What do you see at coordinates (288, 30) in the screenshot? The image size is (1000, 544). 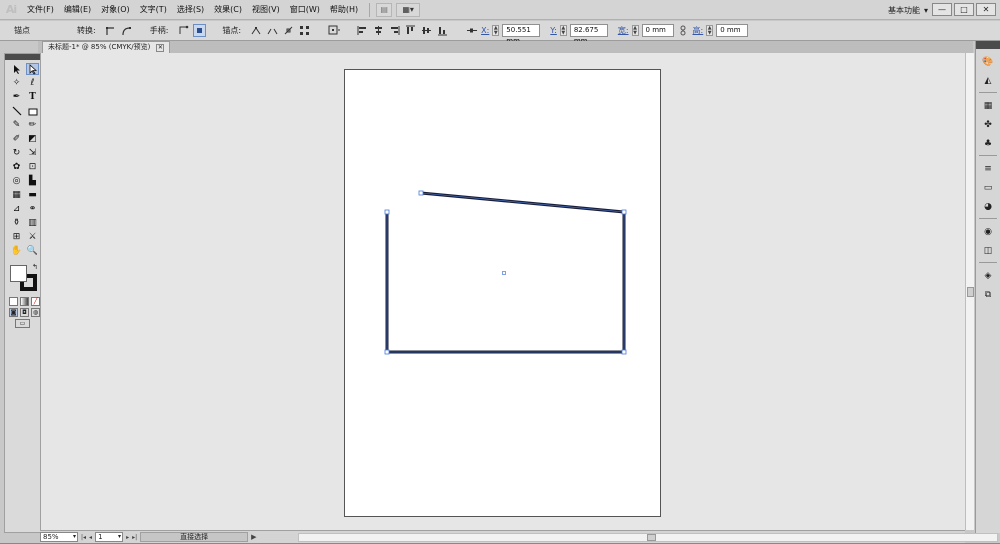 I see `cut-path-icon` at bounding box center [288, 30].